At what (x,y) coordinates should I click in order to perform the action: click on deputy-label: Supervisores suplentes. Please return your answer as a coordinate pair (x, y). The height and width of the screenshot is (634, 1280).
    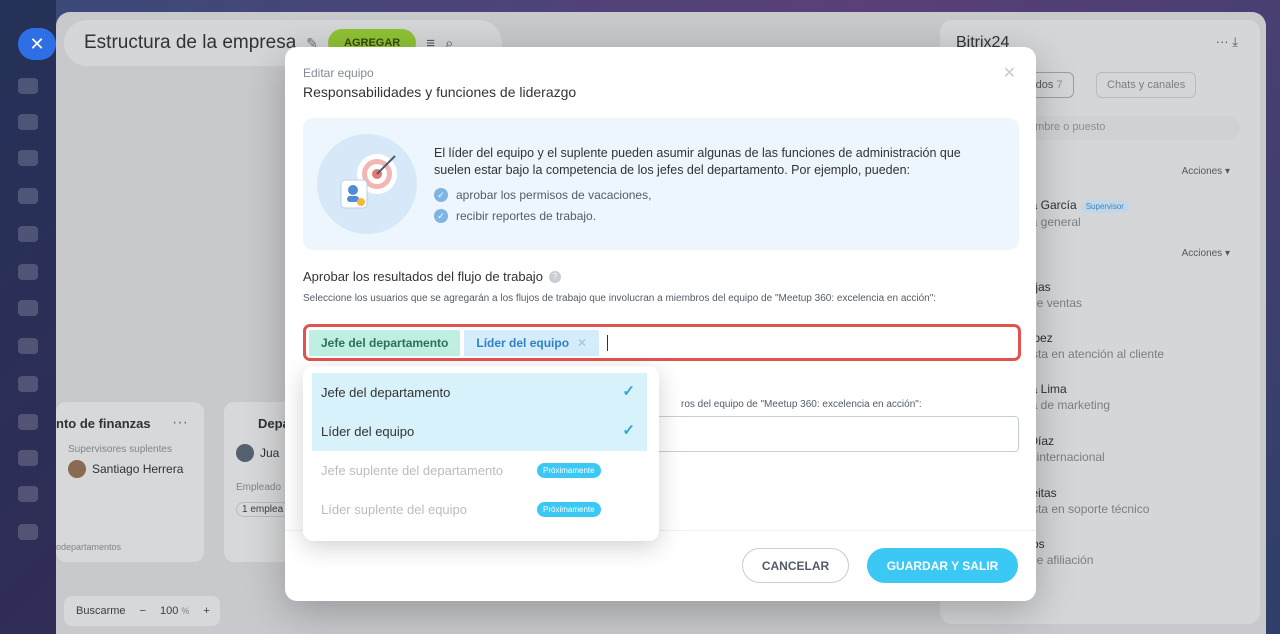
    Looking at the image, I should click on (120, 449).